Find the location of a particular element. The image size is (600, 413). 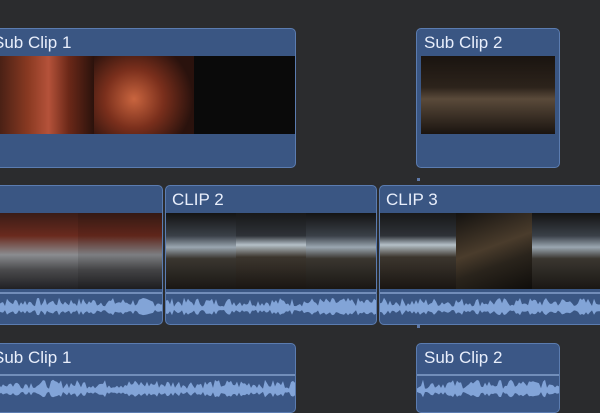

connected-audio-clip-sub-clip-2: Sub Clip 2 is located at coordinates (488, 378).